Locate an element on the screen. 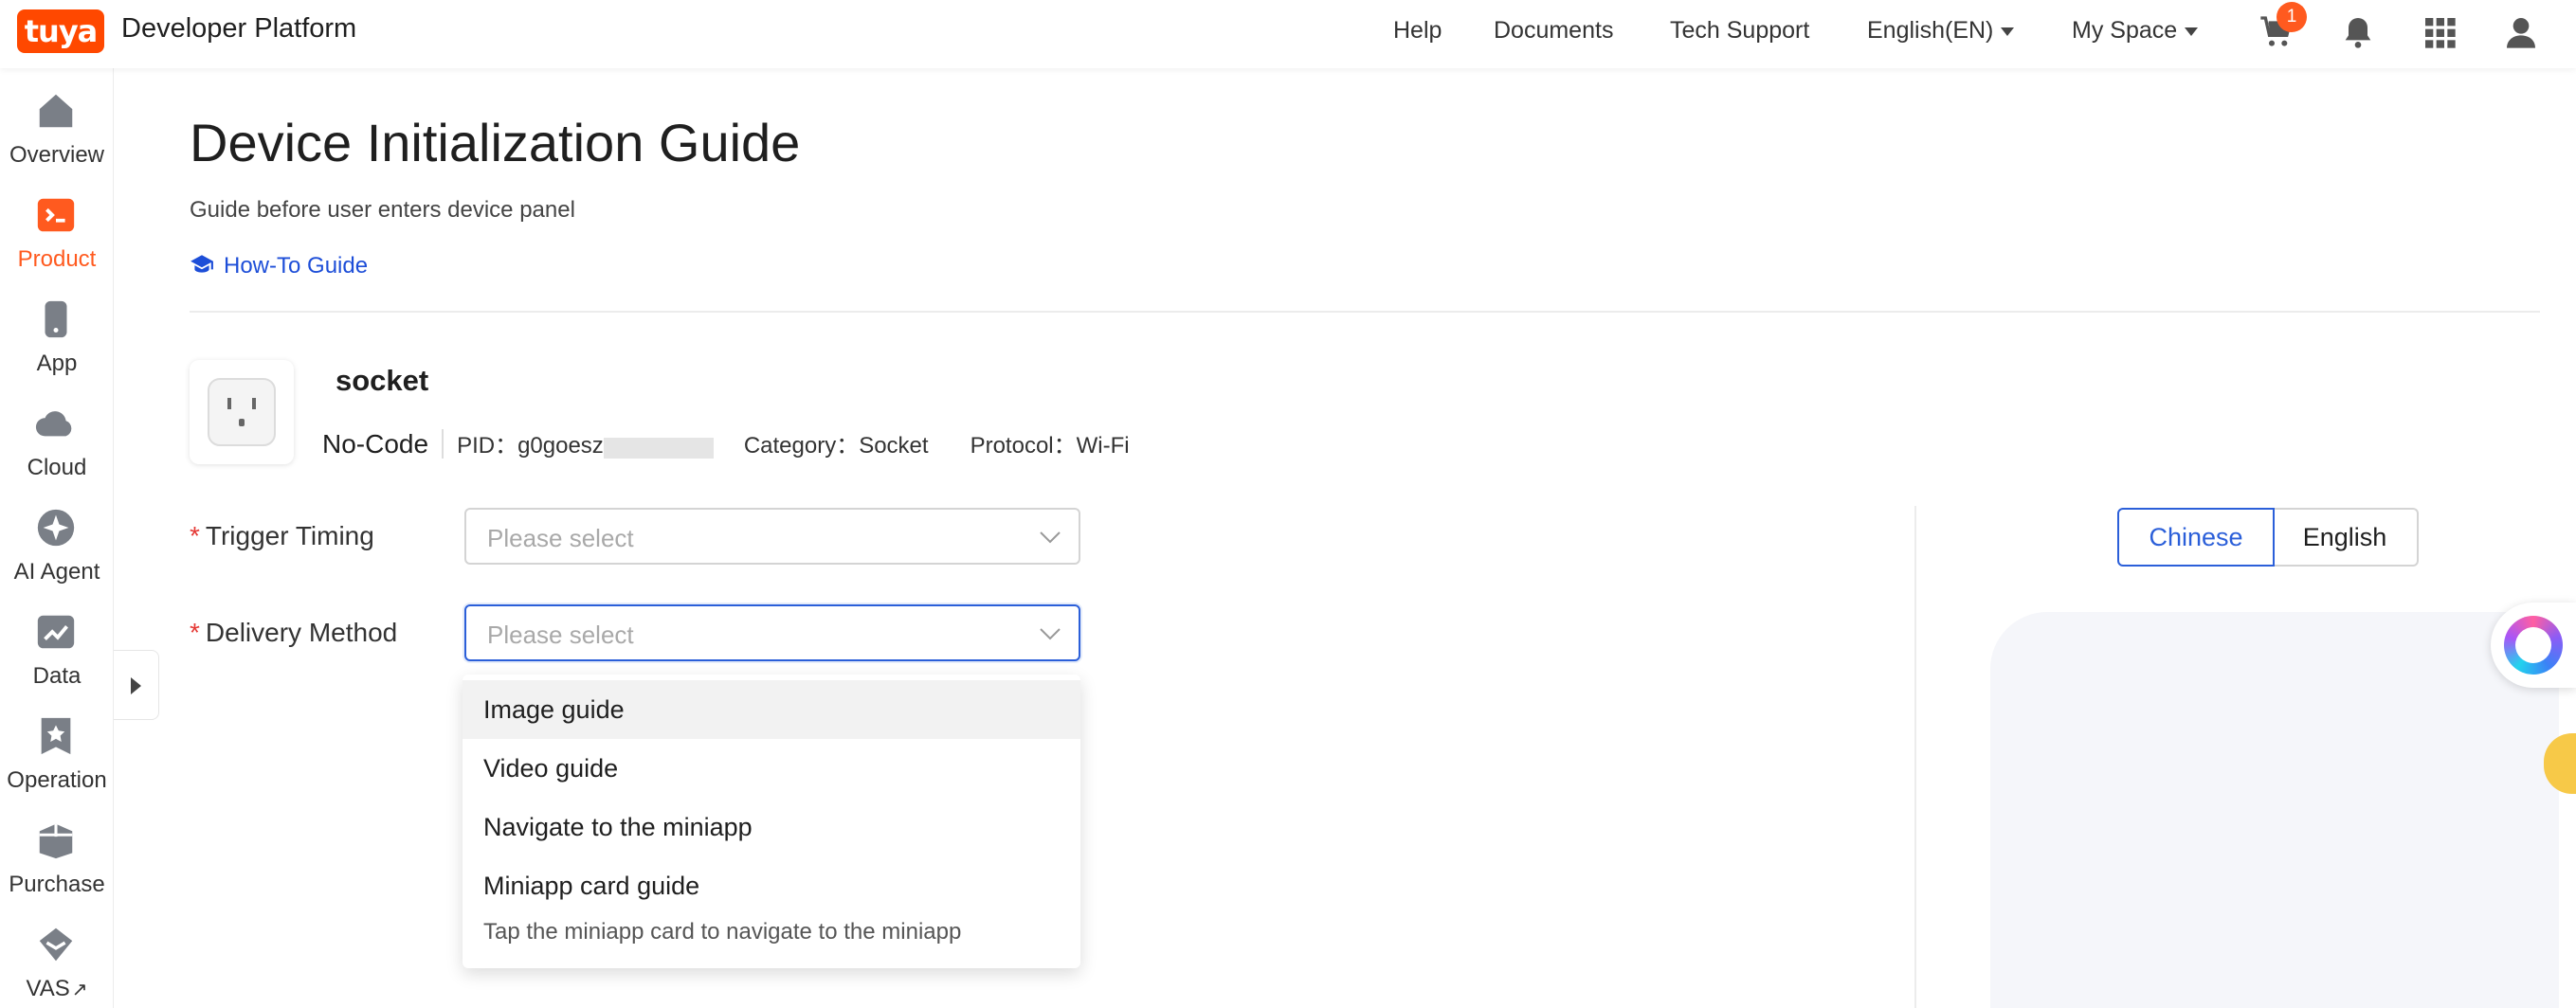 The height and width of the screenshot is (1008, 2576). trigger-timing-select: Please select is located at coordinates (772, 536).